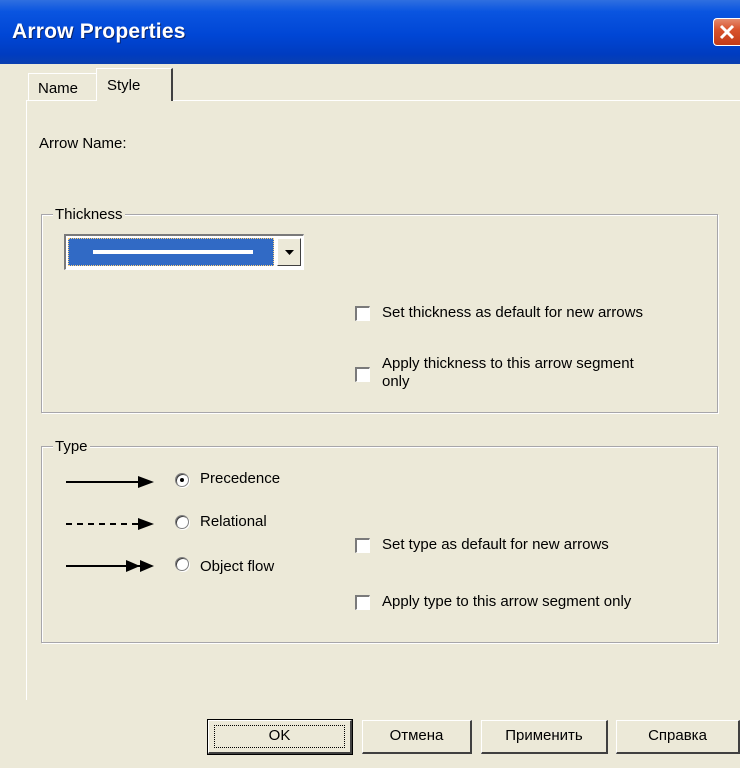 The width and height of the screenshot is (740, 768). What do you see at coordinates (110, 524) in the screenshot?
I see `relational-arrow-icon` at bounding box center [110, 524].